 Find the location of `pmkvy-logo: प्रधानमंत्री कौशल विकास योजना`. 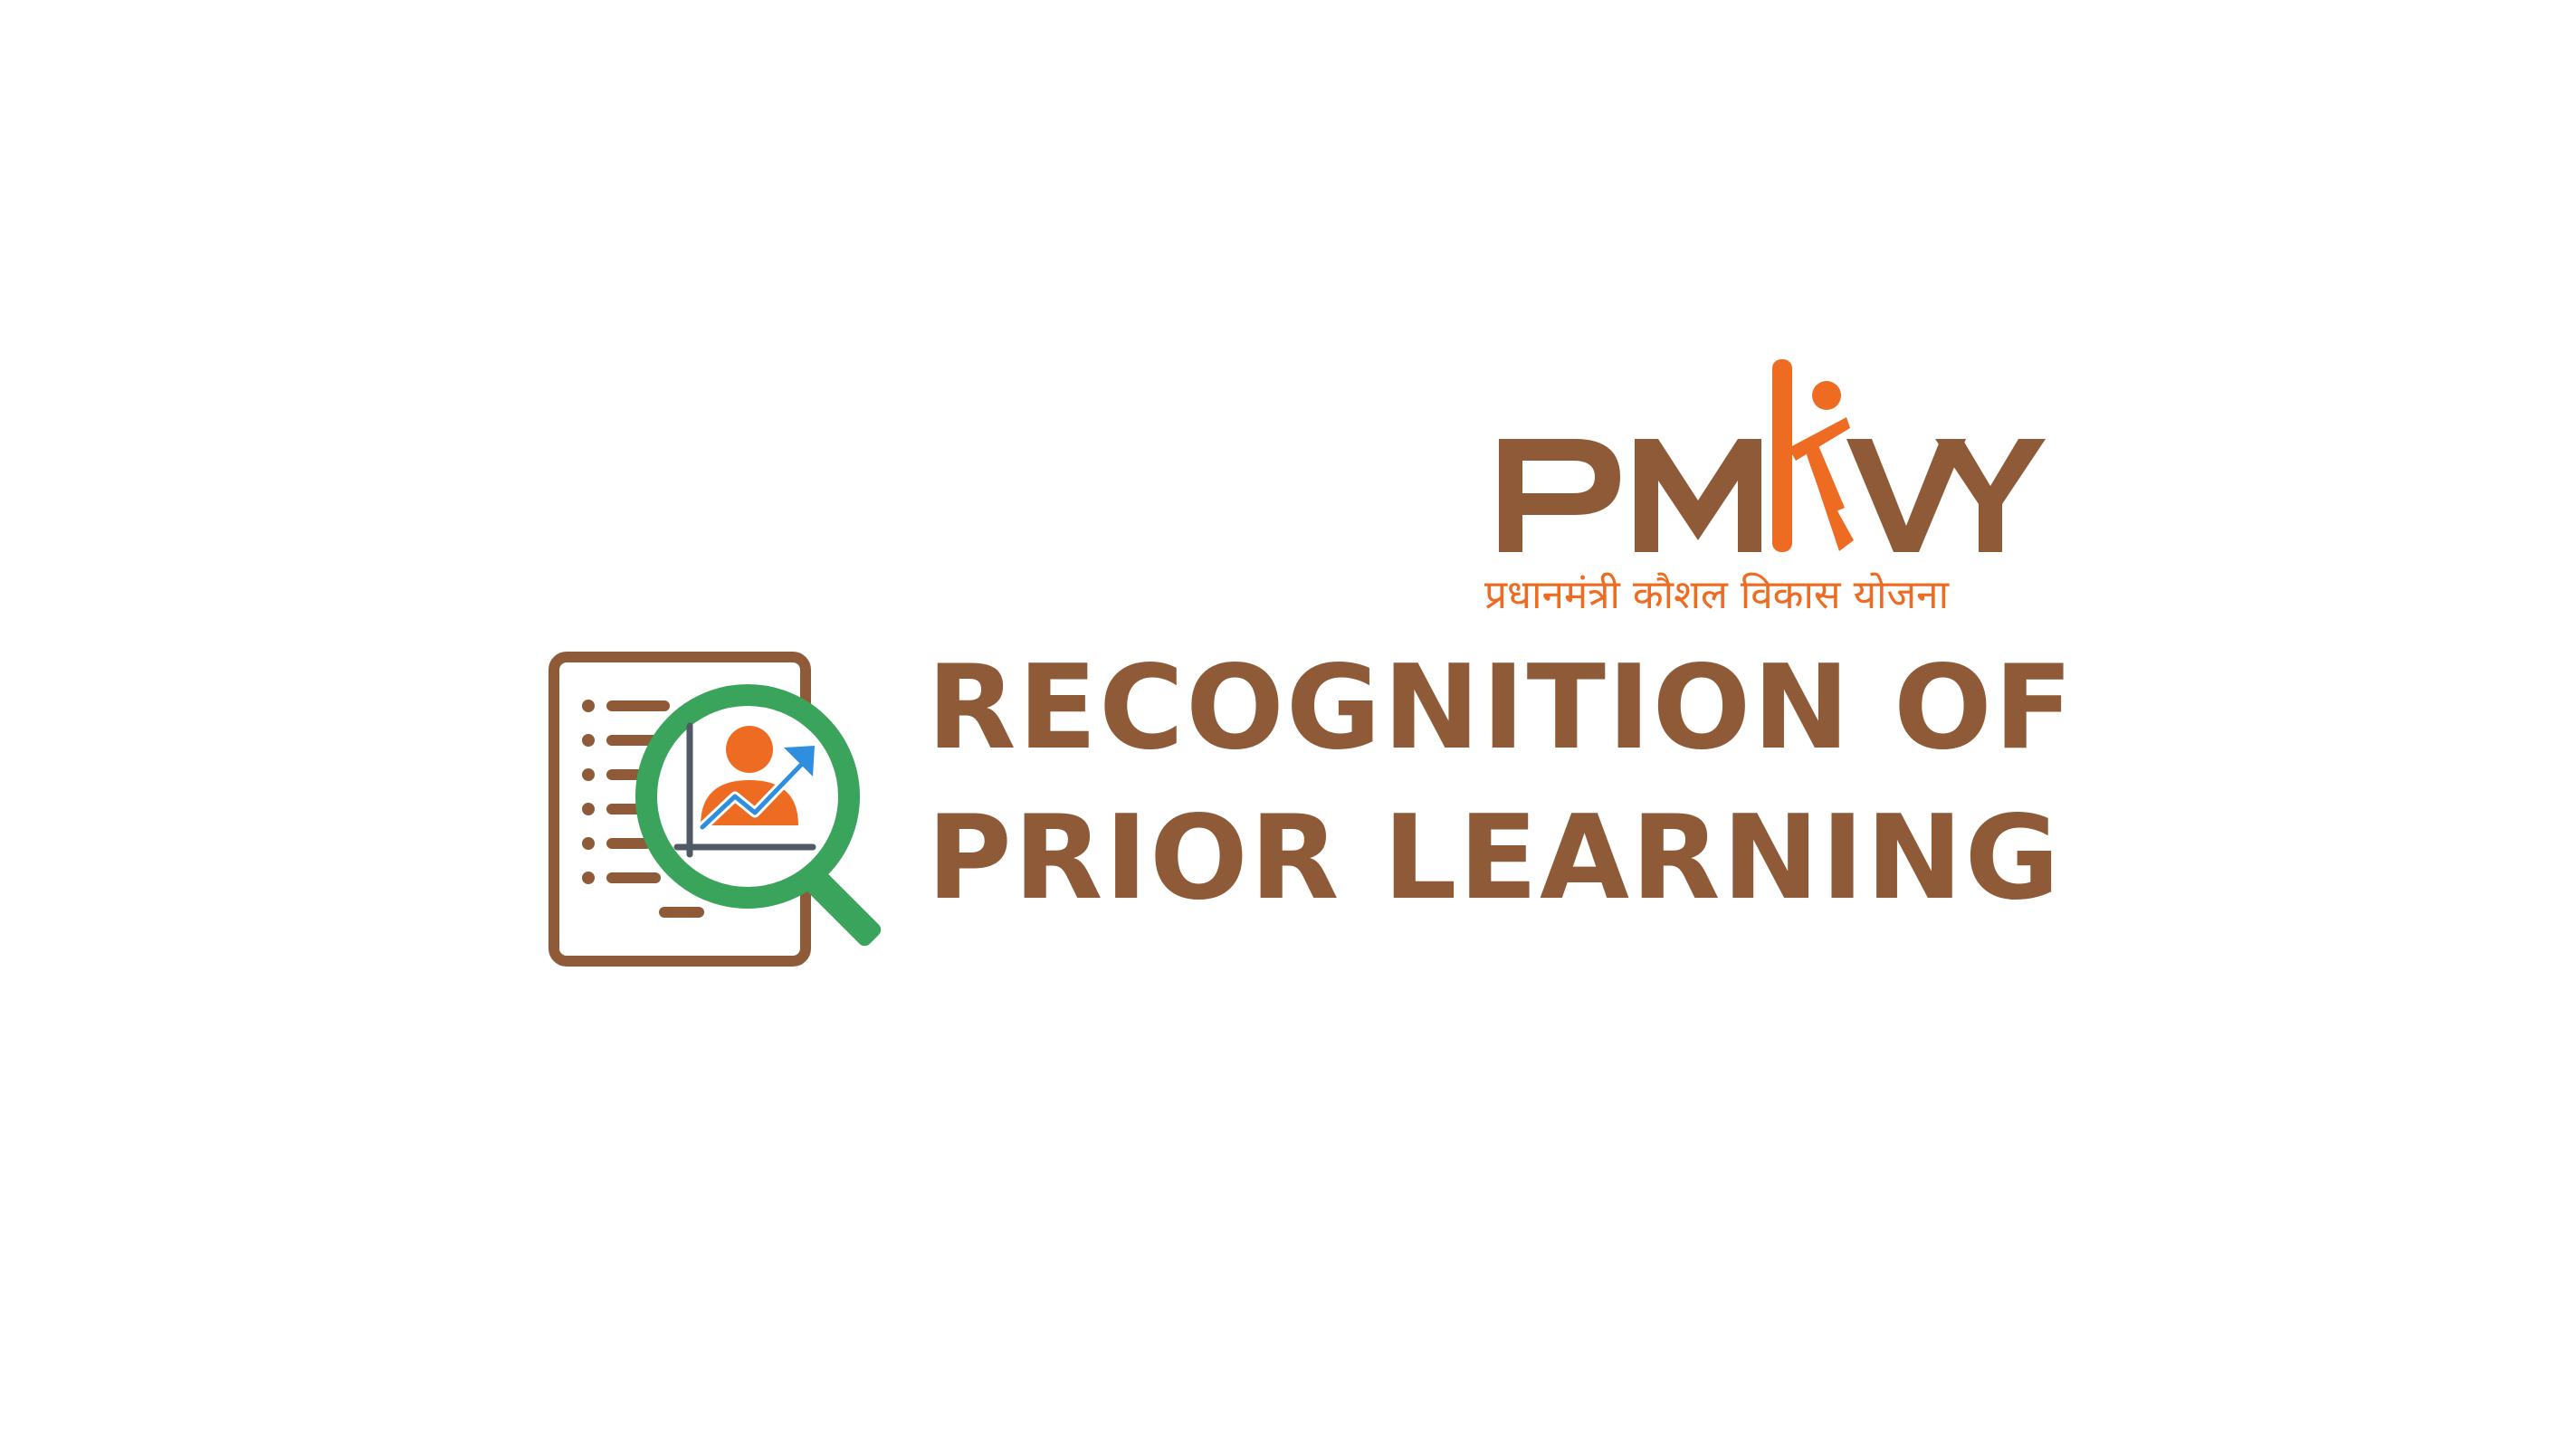

pmkvy-logo: प्रधानमंत्री कौशल विकास योजना is located at coordinates (1765, 484).